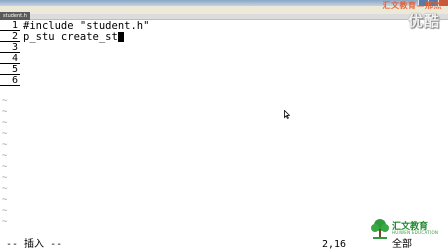 Image resolution: width=448 pixels, height=252 pixels. I want to click on line-number: 4, so click(10, 59).